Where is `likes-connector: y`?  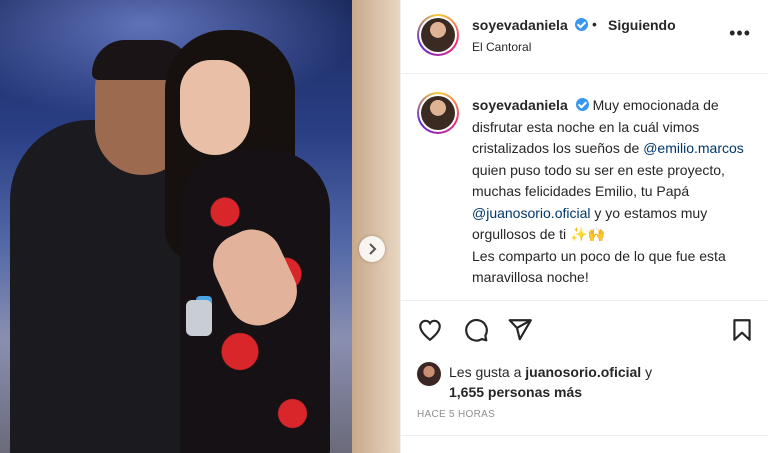 likes-connector: y is located at coordinates (647, 372).